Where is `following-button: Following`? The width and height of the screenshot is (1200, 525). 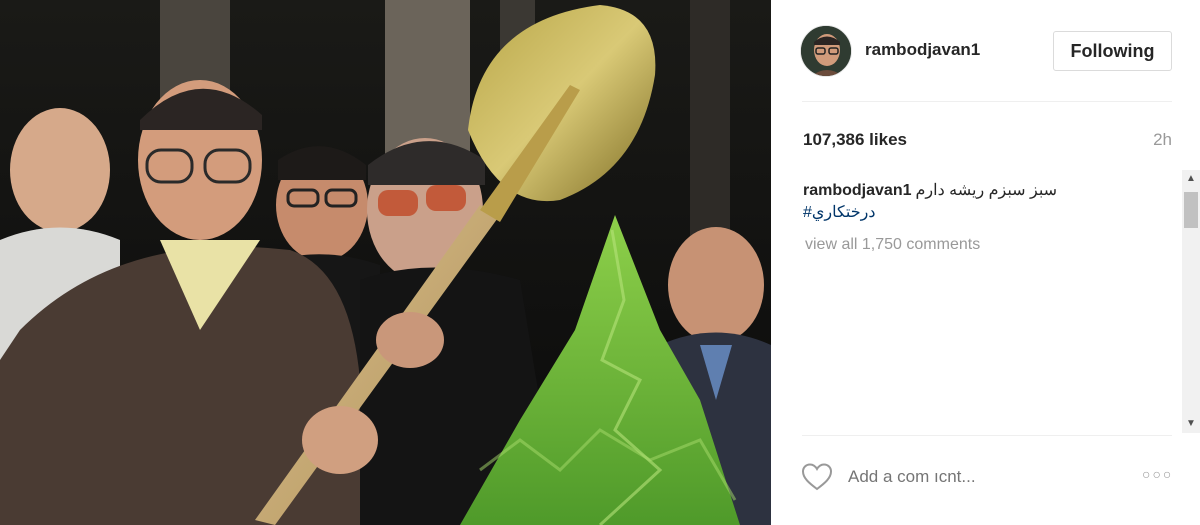 following-button: Following is located at coordinates (1112, 51).